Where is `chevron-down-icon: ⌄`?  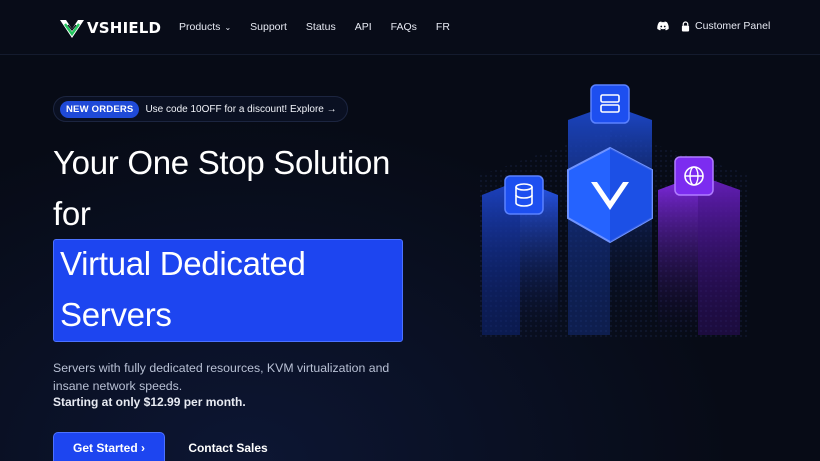
chevron-down-icon: ⌄ is located at coordinates (228, 27).